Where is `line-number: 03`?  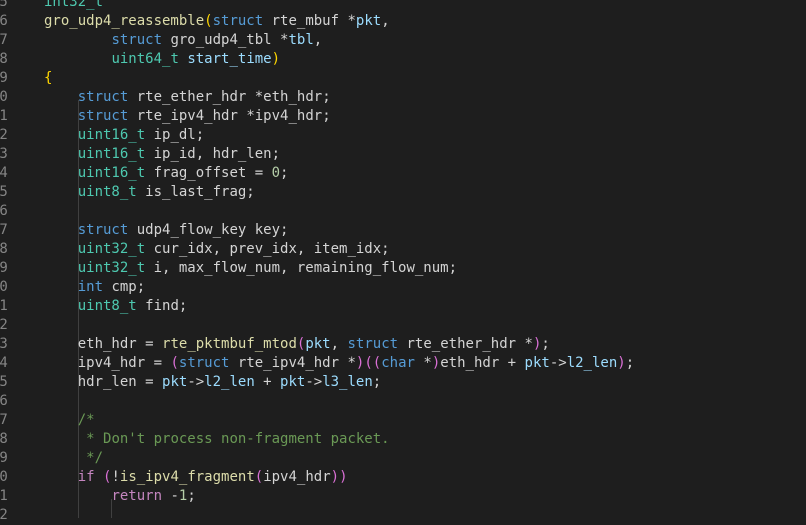
line-number: 03 is located at coordinates (4, 154).